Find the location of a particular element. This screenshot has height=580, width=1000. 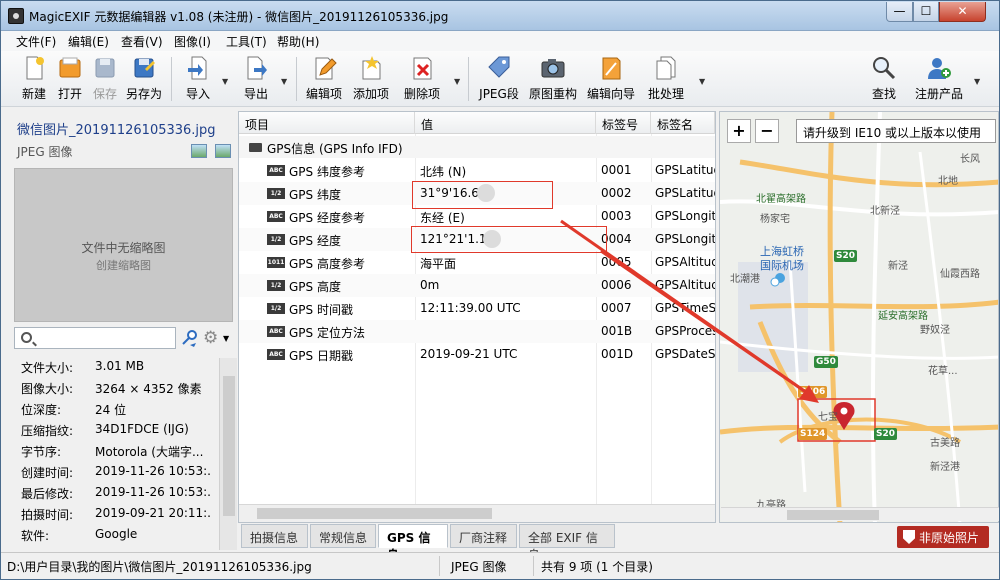

map-label: 北翟高架路 is located at coordinates (781, 199).